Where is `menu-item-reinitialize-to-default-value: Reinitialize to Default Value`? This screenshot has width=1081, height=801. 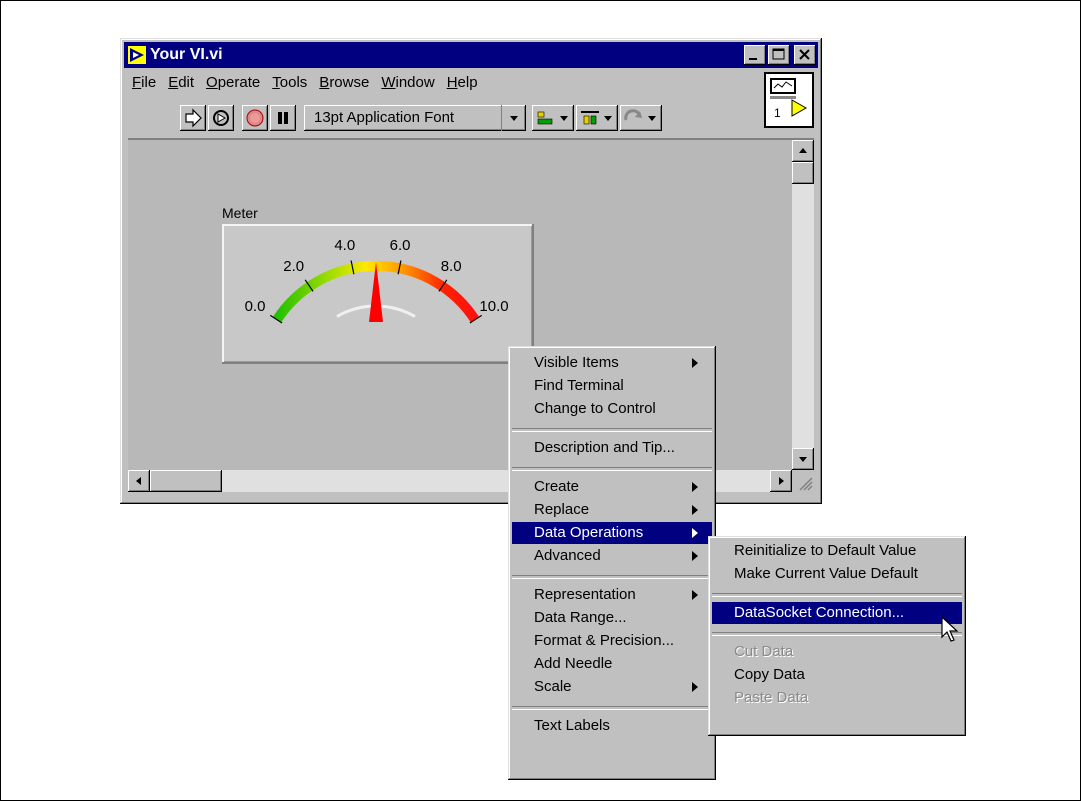
menu-item-reinitialize-to-default-value: Reinitialize to Default Value is located at coordinates (837, 551).